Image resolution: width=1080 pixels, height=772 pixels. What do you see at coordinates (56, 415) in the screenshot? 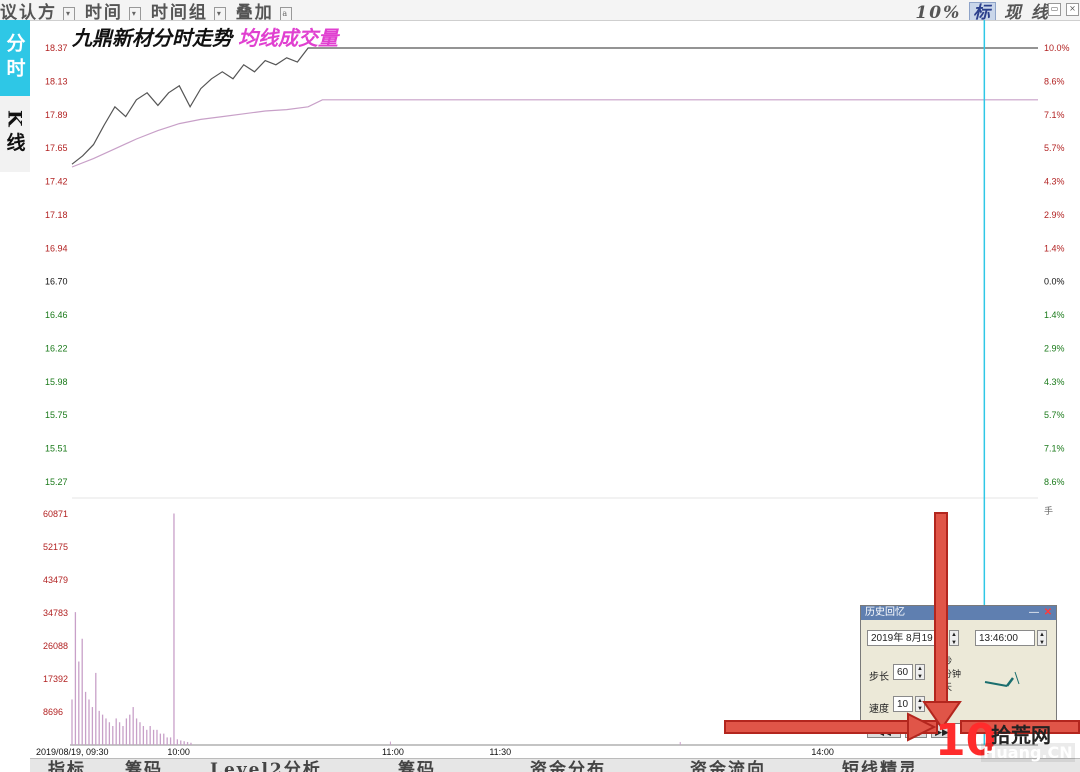
I see `price-tick-label: 15.75` at bounding box center [56, 415].